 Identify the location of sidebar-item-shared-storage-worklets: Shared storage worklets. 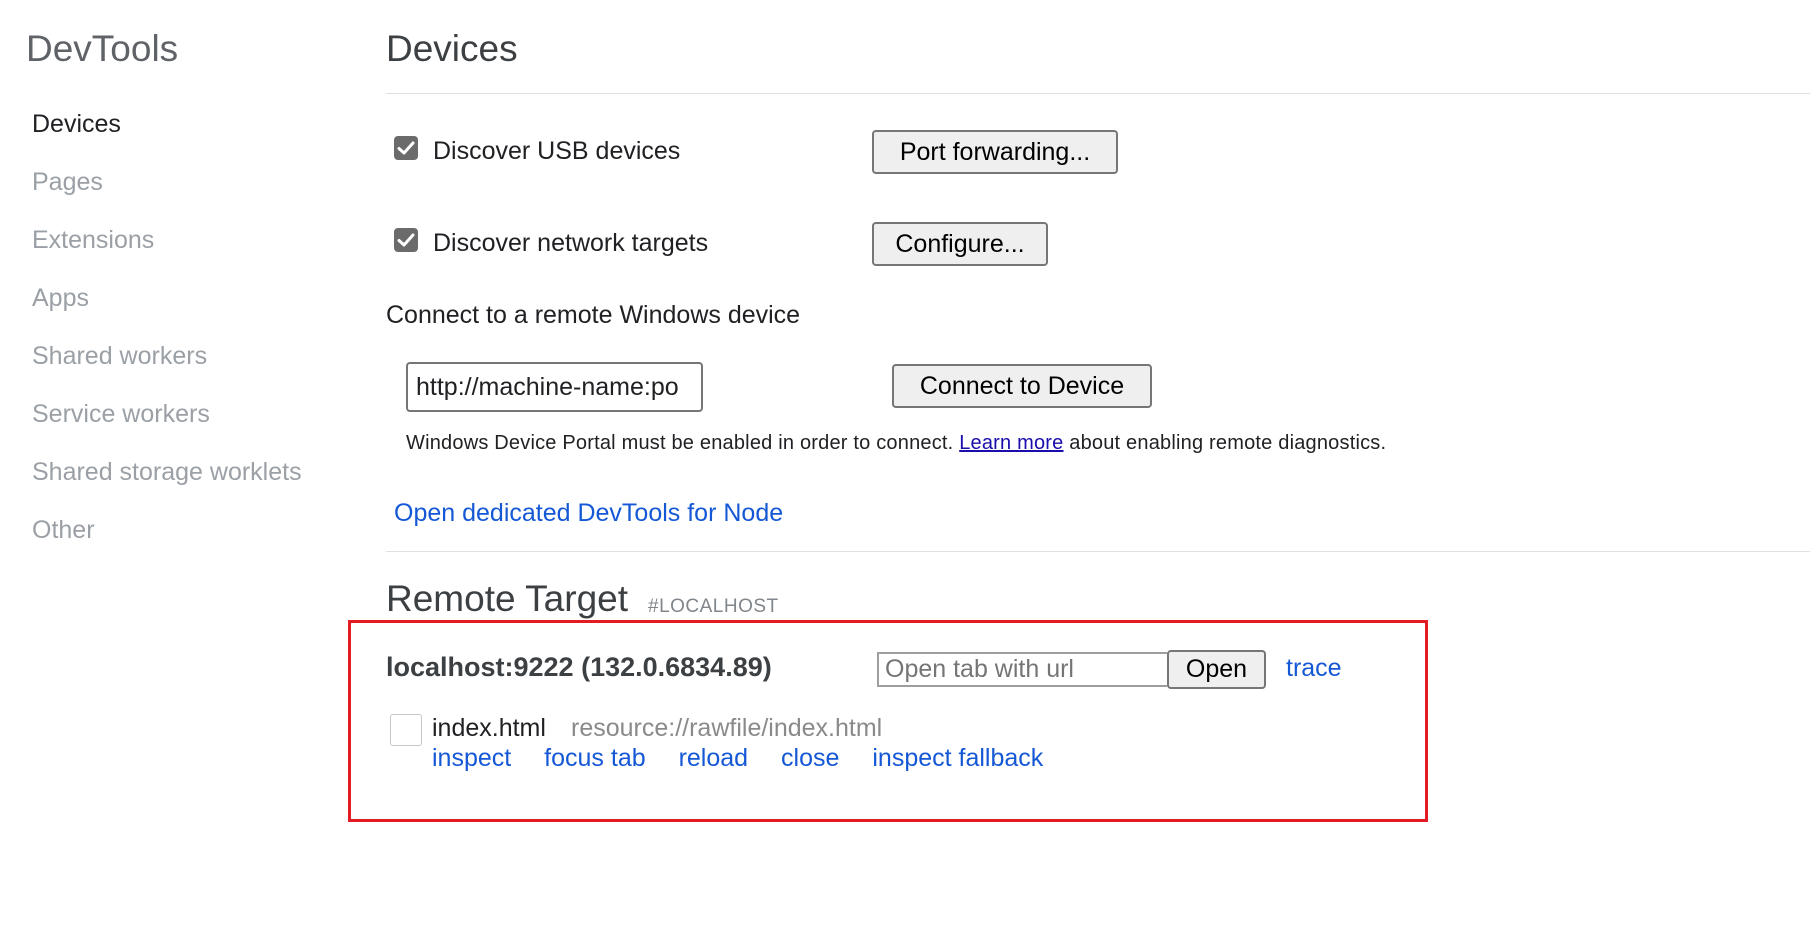
(167, 483).